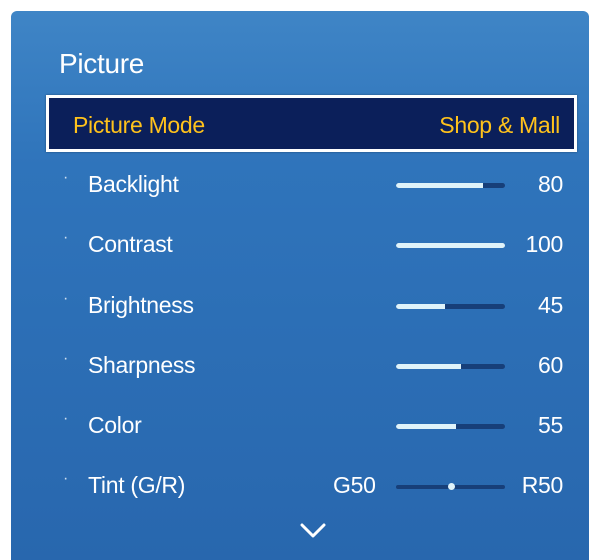 The width and height of the screenshot is (600, 560). Describe the element at coordinates (130, 244) in the screenshot. I see `contrast-label: Contrast` at that location.